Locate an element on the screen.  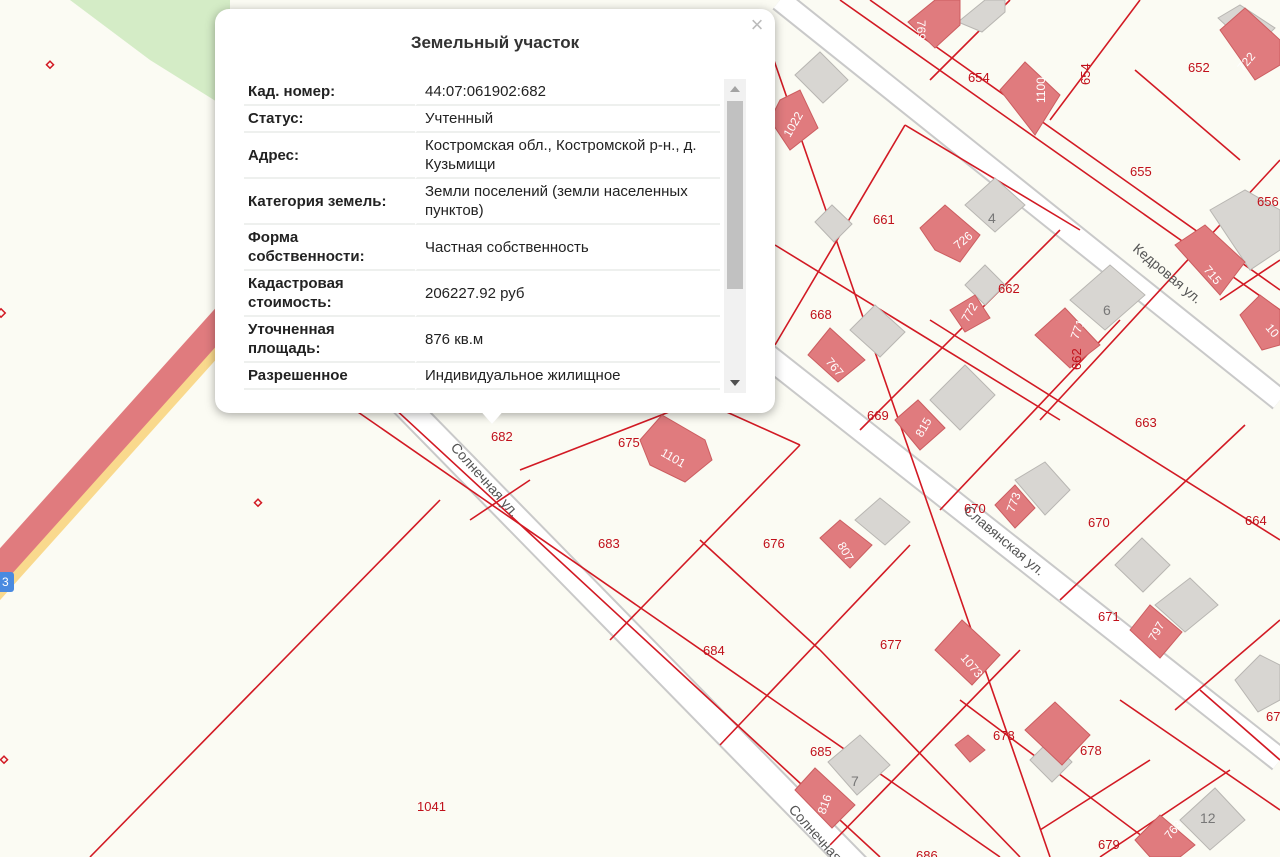
row-label: Форма собственности: is located at coordinates (329, 248).